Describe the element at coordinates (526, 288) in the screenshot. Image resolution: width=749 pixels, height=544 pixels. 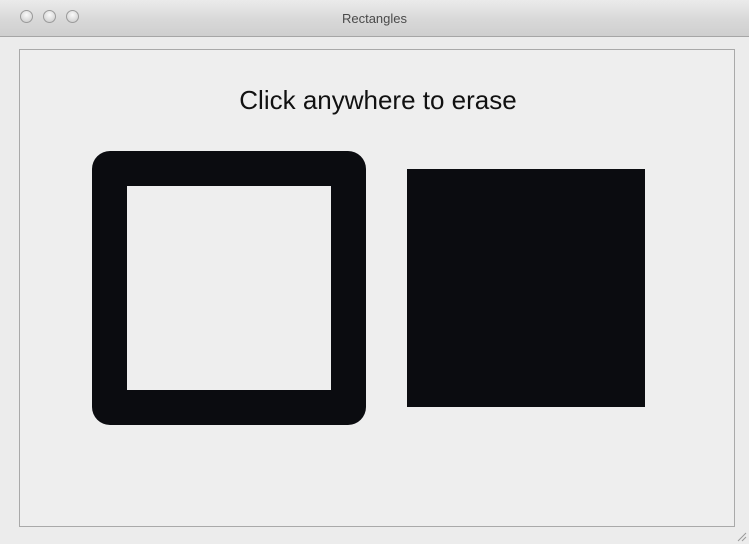
I see `filled-rectangle` at that location.